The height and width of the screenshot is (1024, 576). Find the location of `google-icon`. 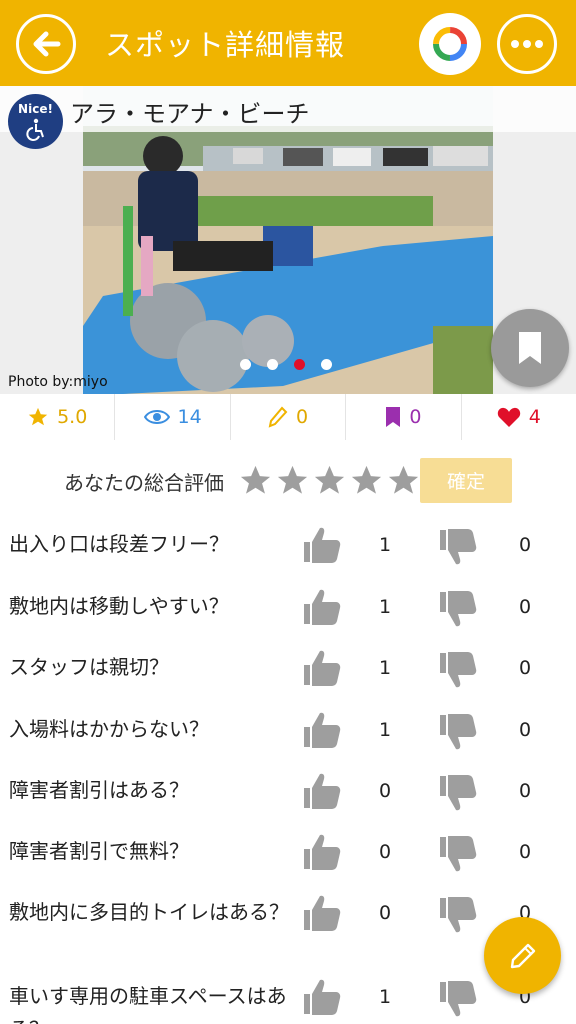

google-icon is located at coordinates (450, 44).